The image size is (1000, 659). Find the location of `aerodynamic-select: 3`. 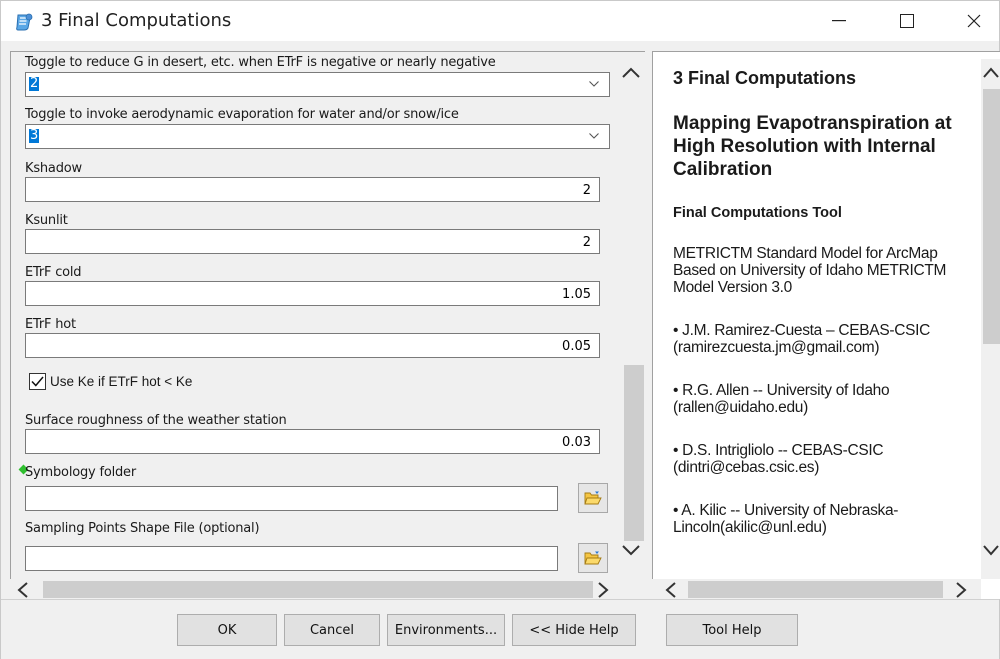

aerodynamic-select: 3 is located at coordinates (317, 136).